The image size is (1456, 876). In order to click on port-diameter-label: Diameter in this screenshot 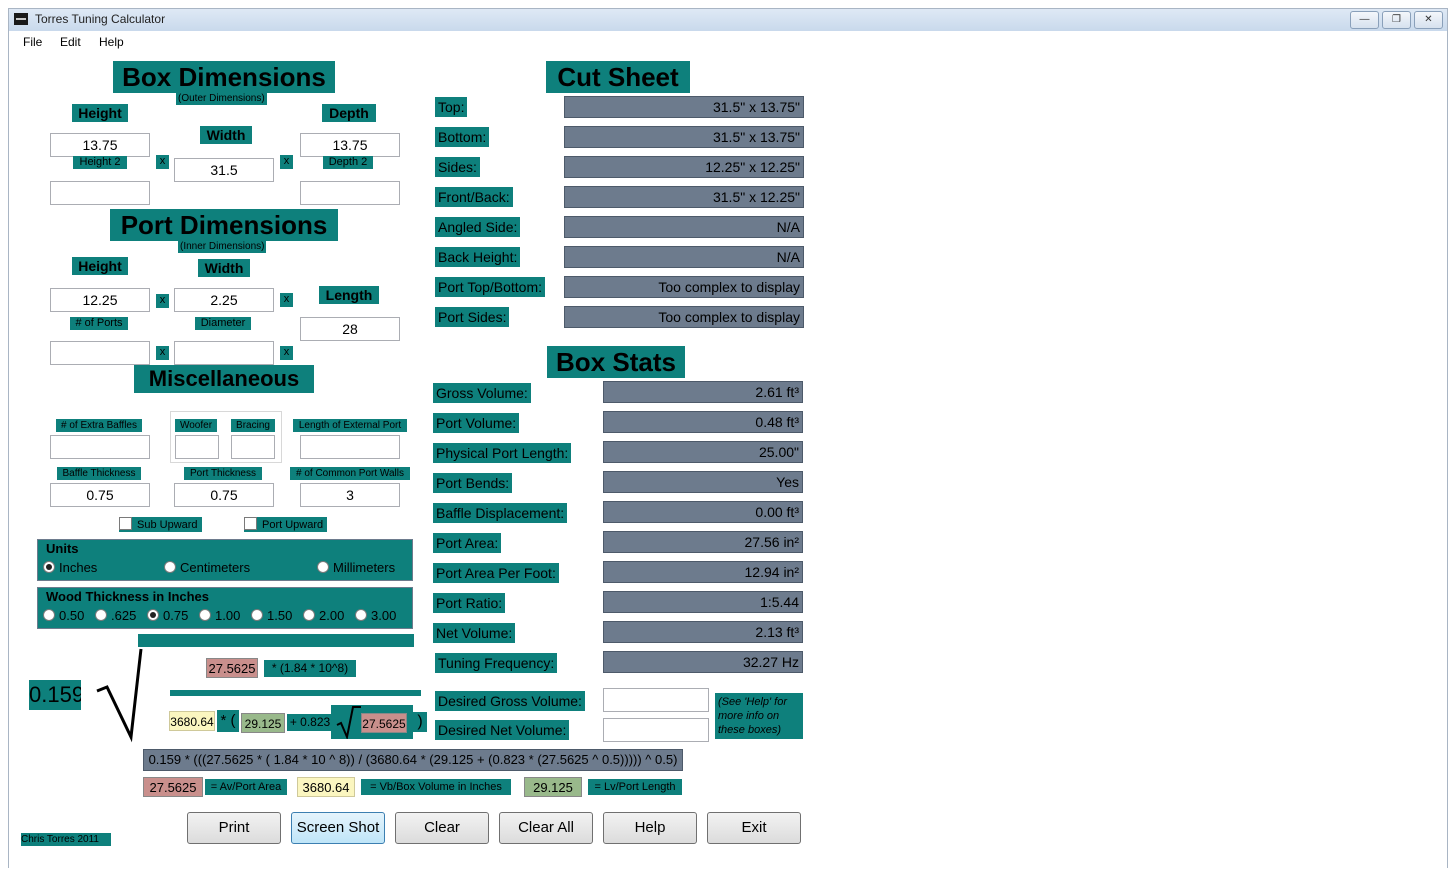, I will do `click(223, 323)`.